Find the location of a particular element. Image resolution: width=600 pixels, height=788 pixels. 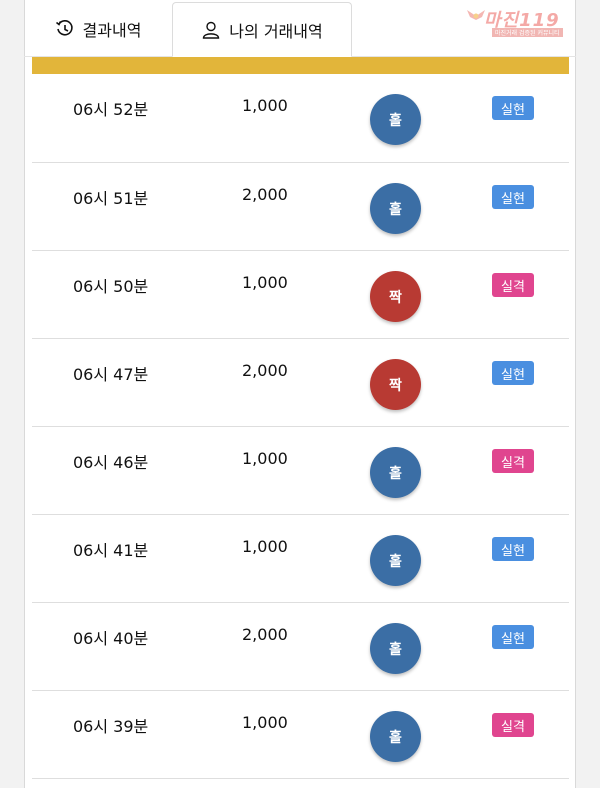

tab-results: 결과내역 is located at coordinates (98, 29).